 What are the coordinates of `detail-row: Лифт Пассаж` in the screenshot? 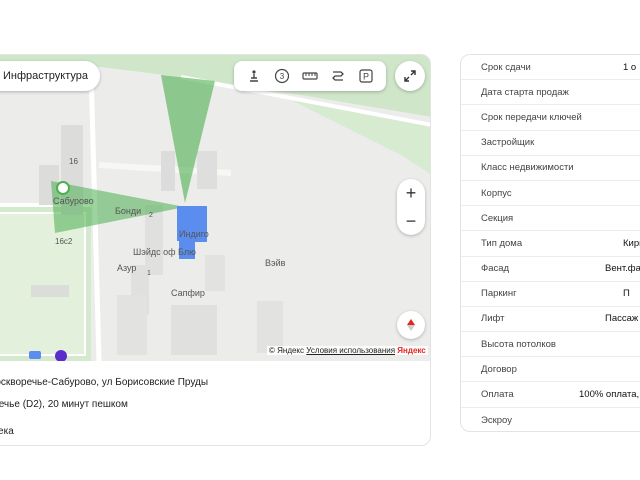 It's located at (550, 320).